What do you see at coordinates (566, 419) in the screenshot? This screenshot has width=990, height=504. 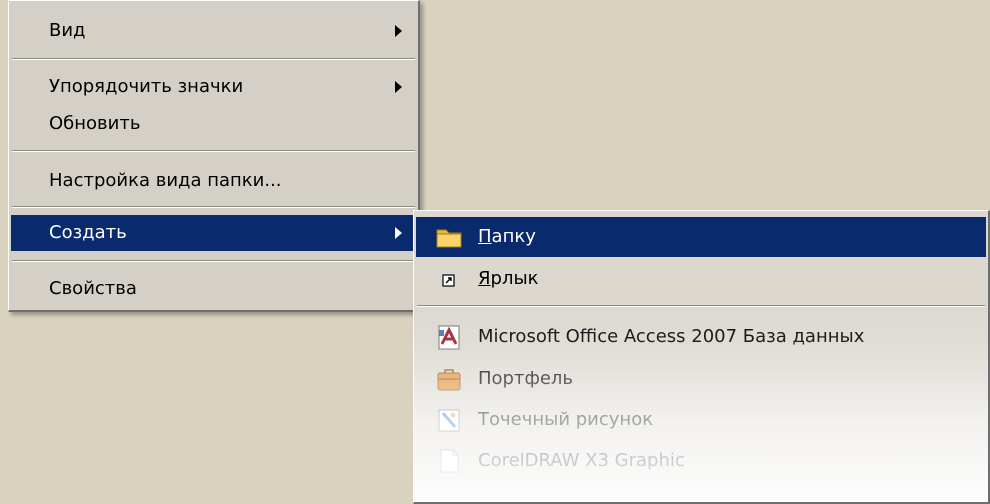 I see `submenu-item-label: Точечный рисунок` at bounding box center [566, 419].